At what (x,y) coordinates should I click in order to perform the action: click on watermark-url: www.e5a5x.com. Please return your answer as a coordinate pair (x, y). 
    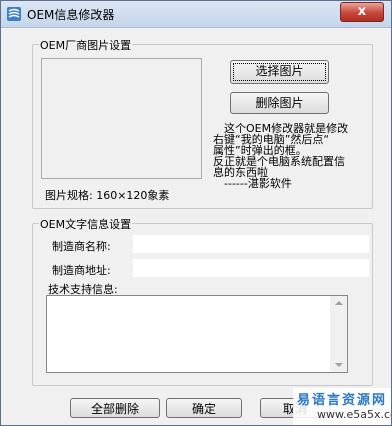
    Looking at the image, I should click on (354, 414).